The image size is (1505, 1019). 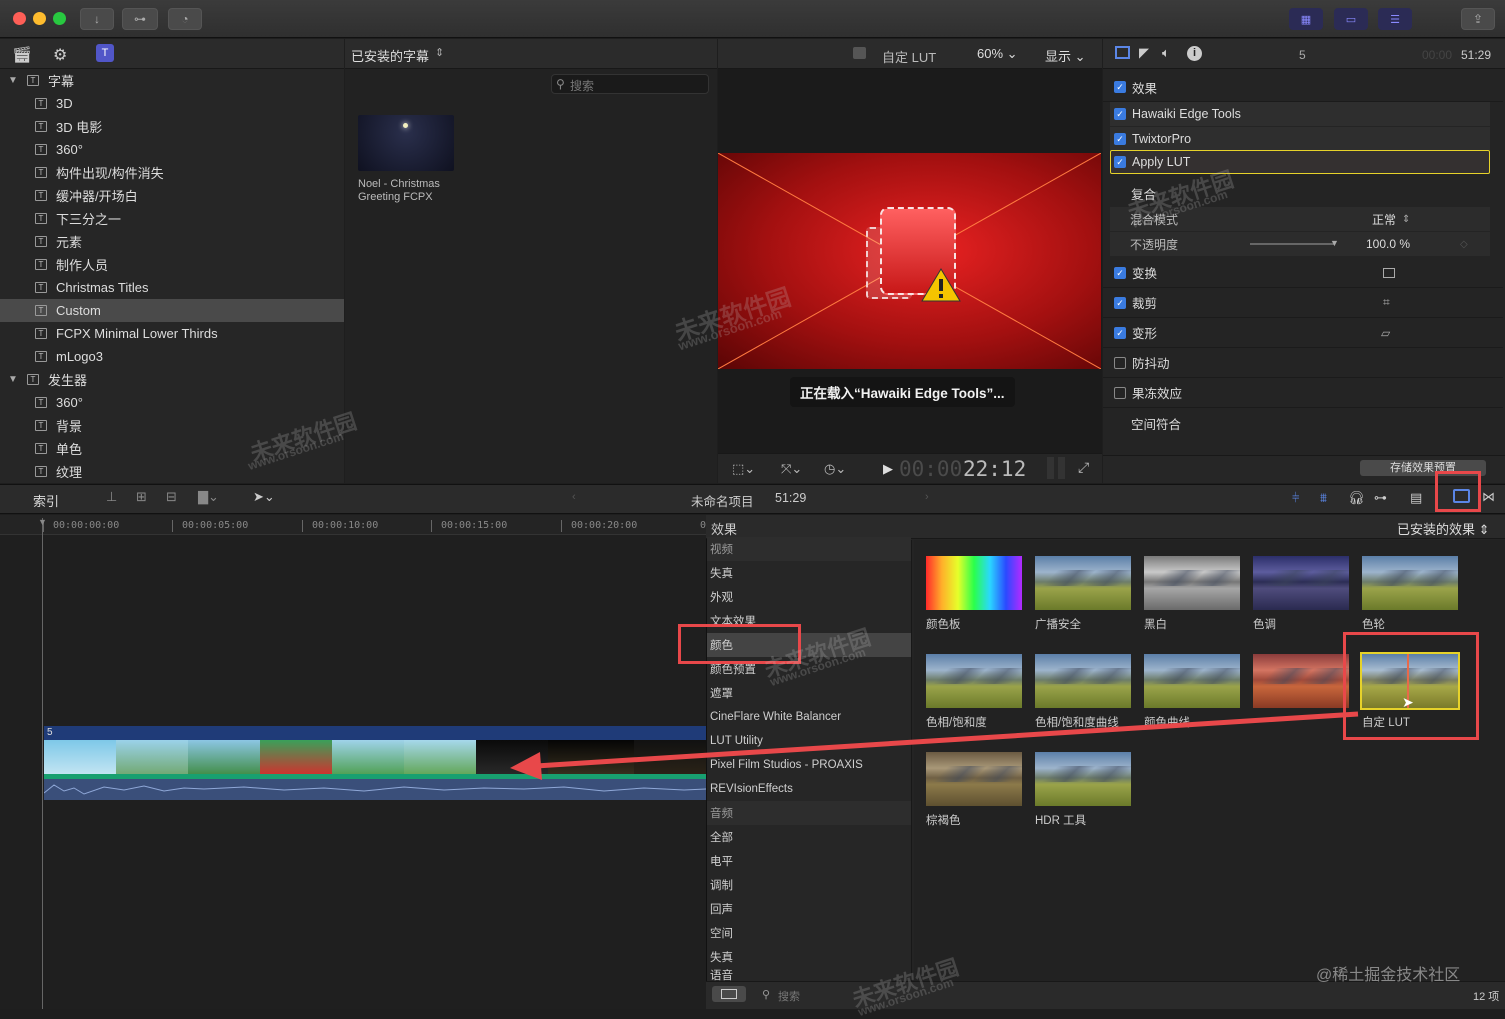 I want to click on browser-title: 已安装的字幕, so click(x=390, y=55).